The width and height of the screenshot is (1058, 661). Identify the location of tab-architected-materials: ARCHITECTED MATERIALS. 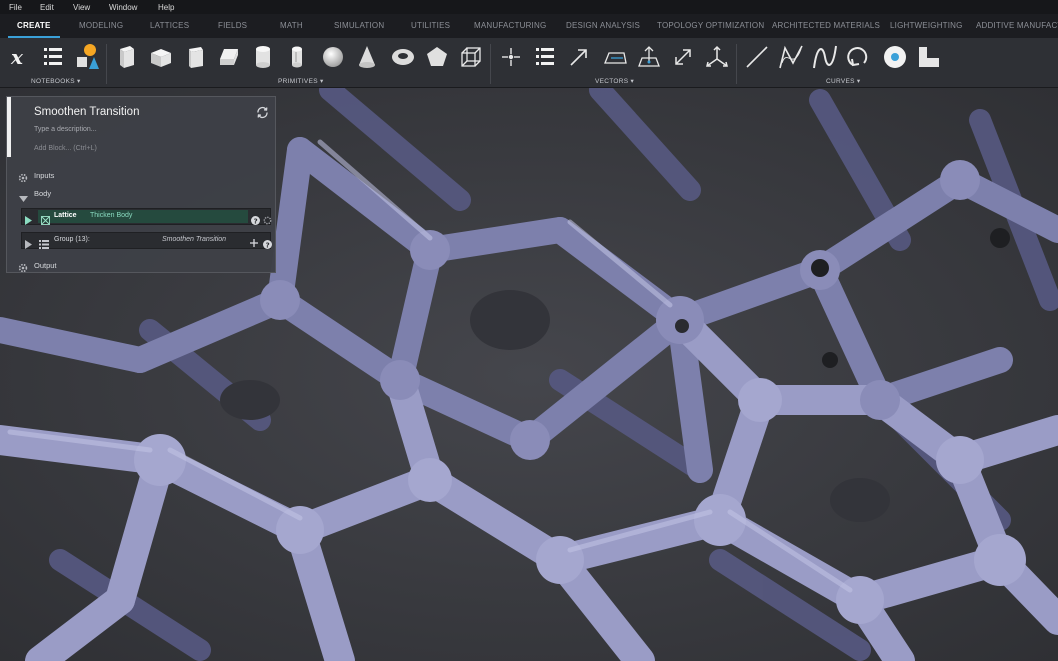
(826, 26).